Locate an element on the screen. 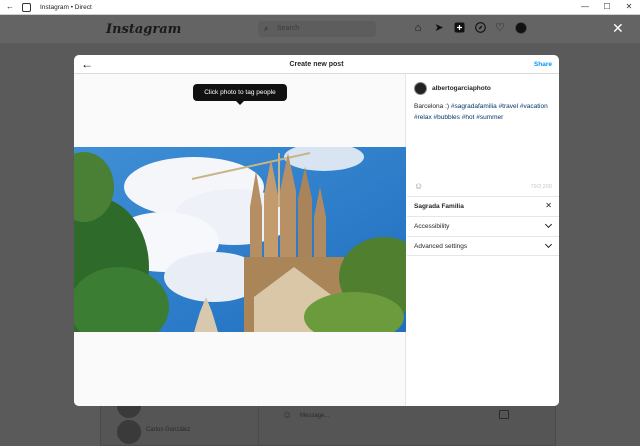 The width and height of the screenshot is (640, 446). activity-icon: ♡ is located at coordinates (500, 28).